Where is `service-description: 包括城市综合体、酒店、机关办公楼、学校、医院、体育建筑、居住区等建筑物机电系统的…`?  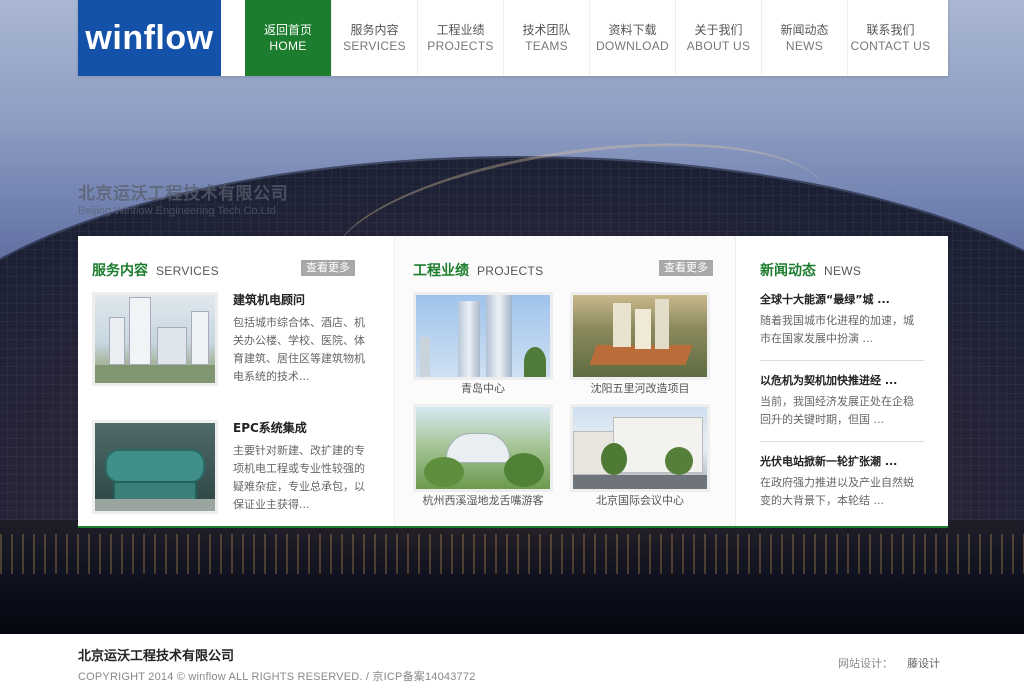
service-description: 包括城市综合体、酒店、机关办公楼、学校、医院、体育建筑、居住区等建筑物机电系统的… is located at coordinates (299, 349).